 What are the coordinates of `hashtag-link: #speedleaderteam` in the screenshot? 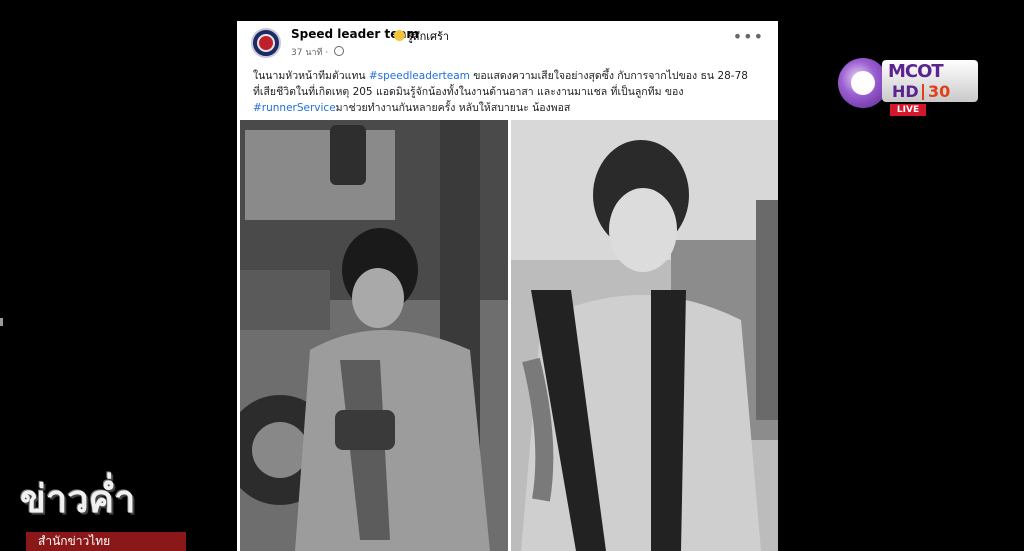 It's located at (419, 76).